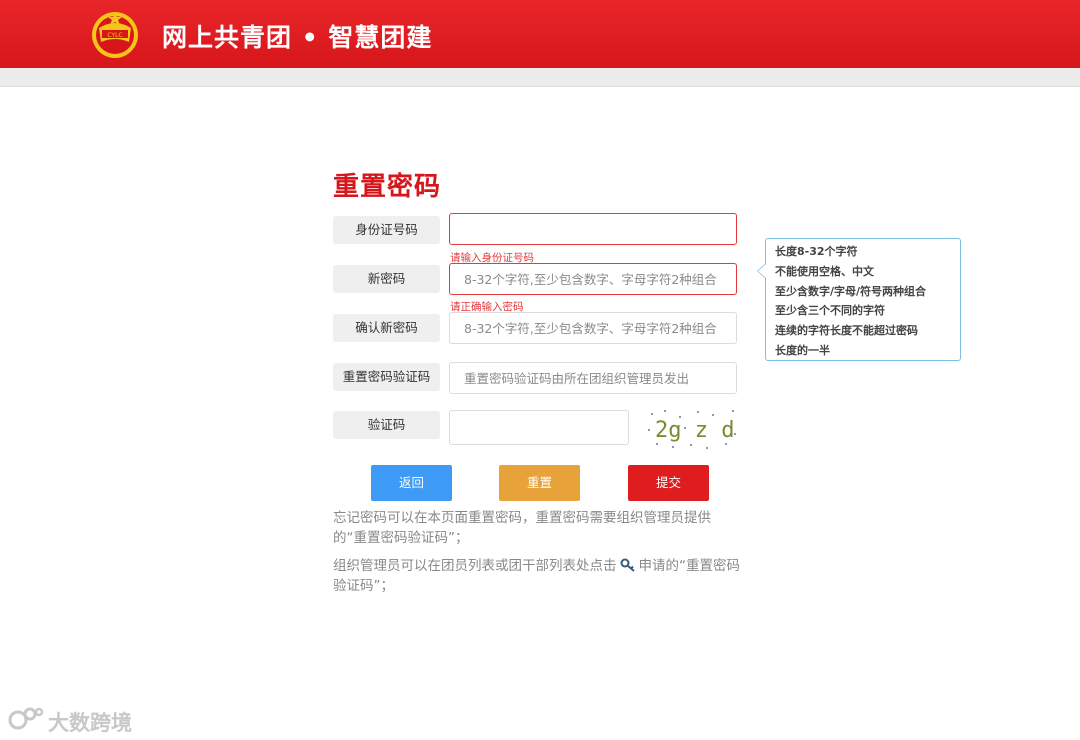 This screenshot has width=1080, height=740. What do you see at coordinates (90, 723) in the screenshot?
I see `watermark-text: 大数跨境` at bounding box center [90, 723].